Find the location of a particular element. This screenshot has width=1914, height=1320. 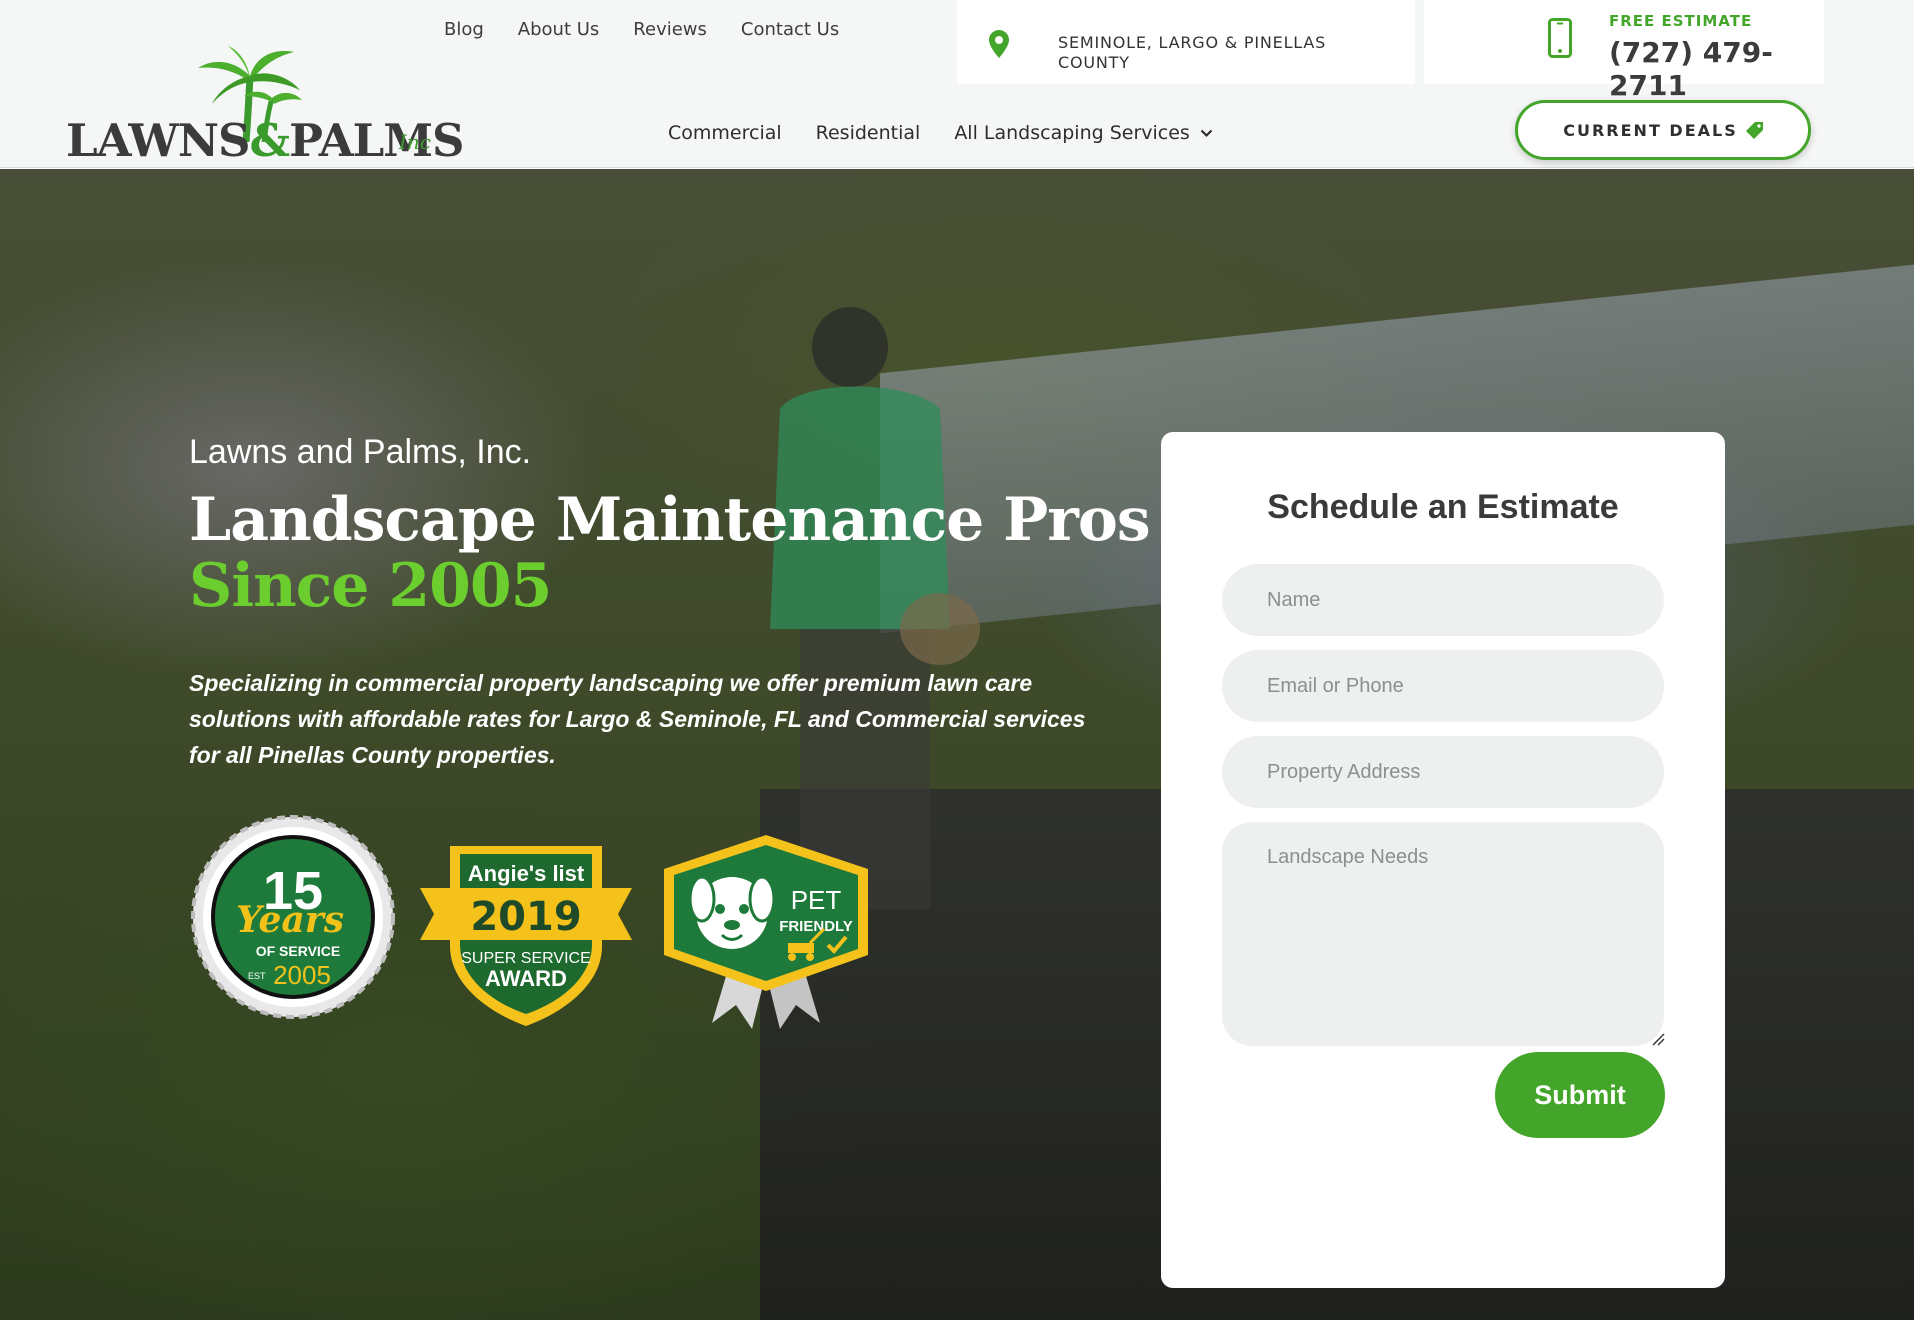

current-deals-button: CURRENT DEALS is located at coordinates (1663, 130).